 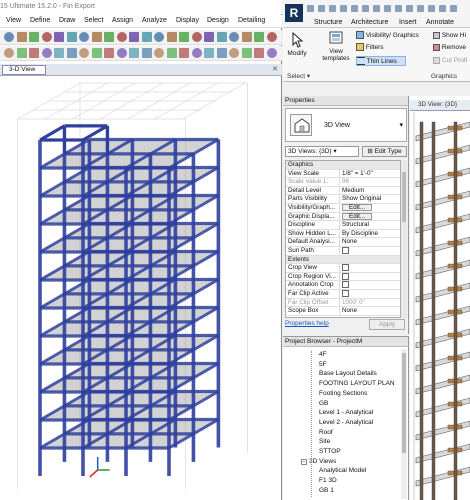 I want to click on browser-item: Site, so click(x=324, y=441).